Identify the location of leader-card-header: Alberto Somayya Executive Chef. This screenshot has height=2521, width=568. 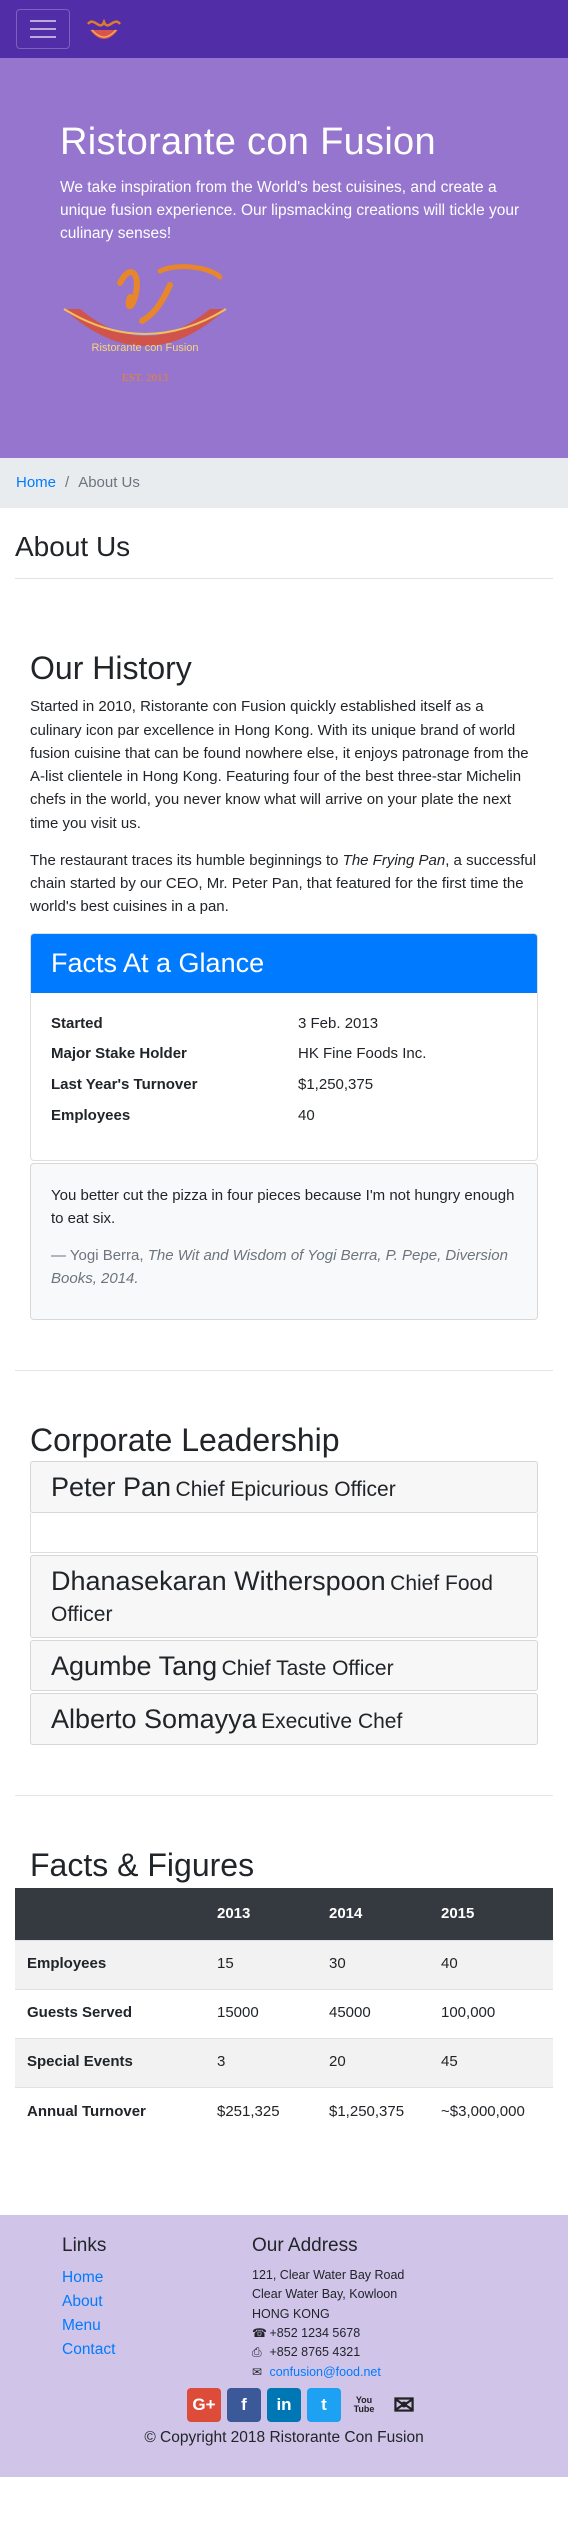
(284, 1719).